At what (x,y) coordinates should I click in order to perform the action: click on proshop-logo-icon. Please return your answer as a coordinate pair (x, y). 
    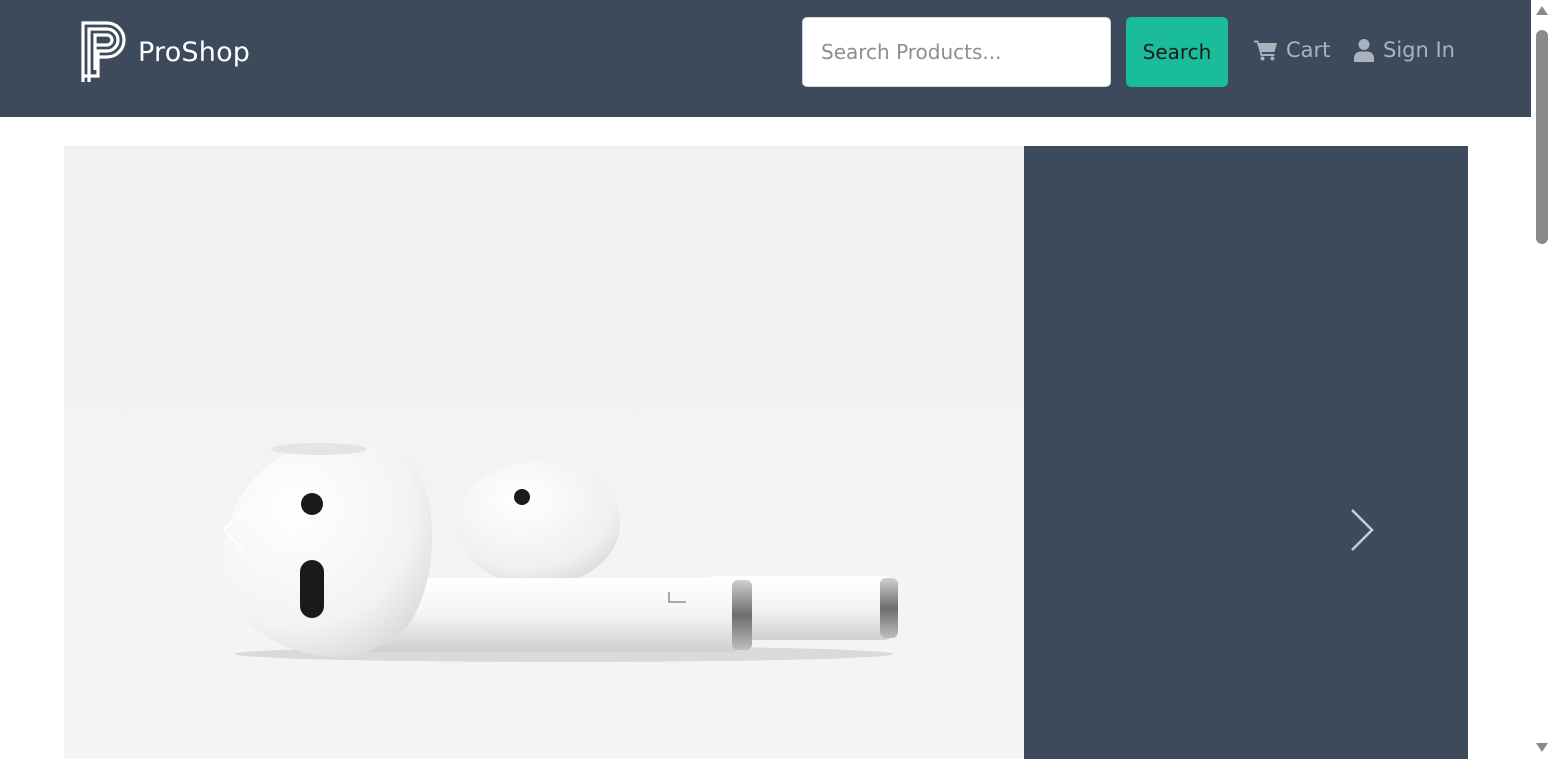
    Looking at the image, I should click on (103, 51).